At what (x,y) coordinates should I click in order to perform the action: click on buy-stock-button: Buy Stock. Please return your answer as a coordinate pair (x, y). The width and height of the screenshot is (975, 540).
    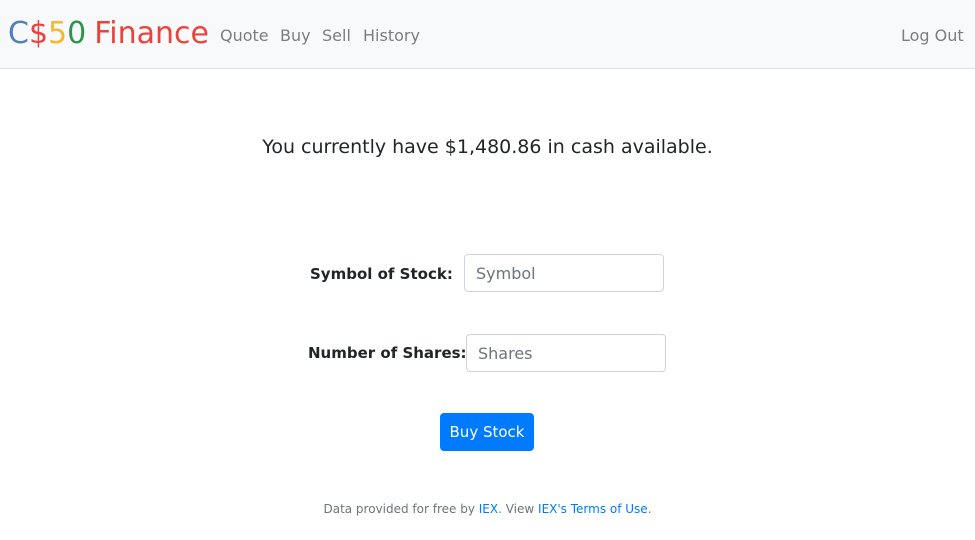
    Looking at the image, I should click on (487, 432).